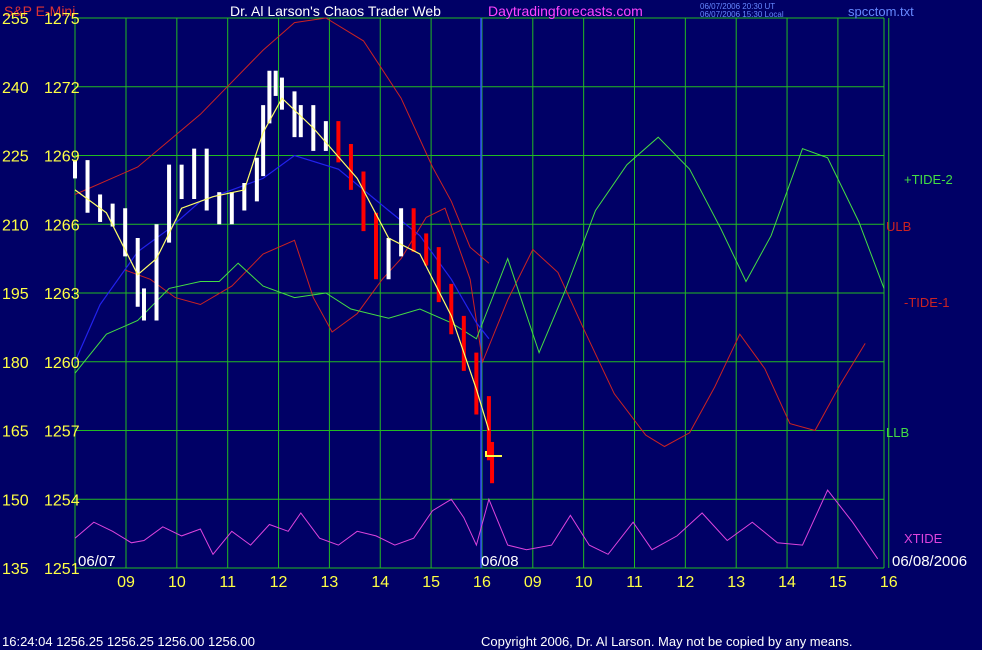 Image resolution: width=982 pixels, height=650 pixels. I want to click on site-link: Daytradingforecasts.com, so click(565, 11).